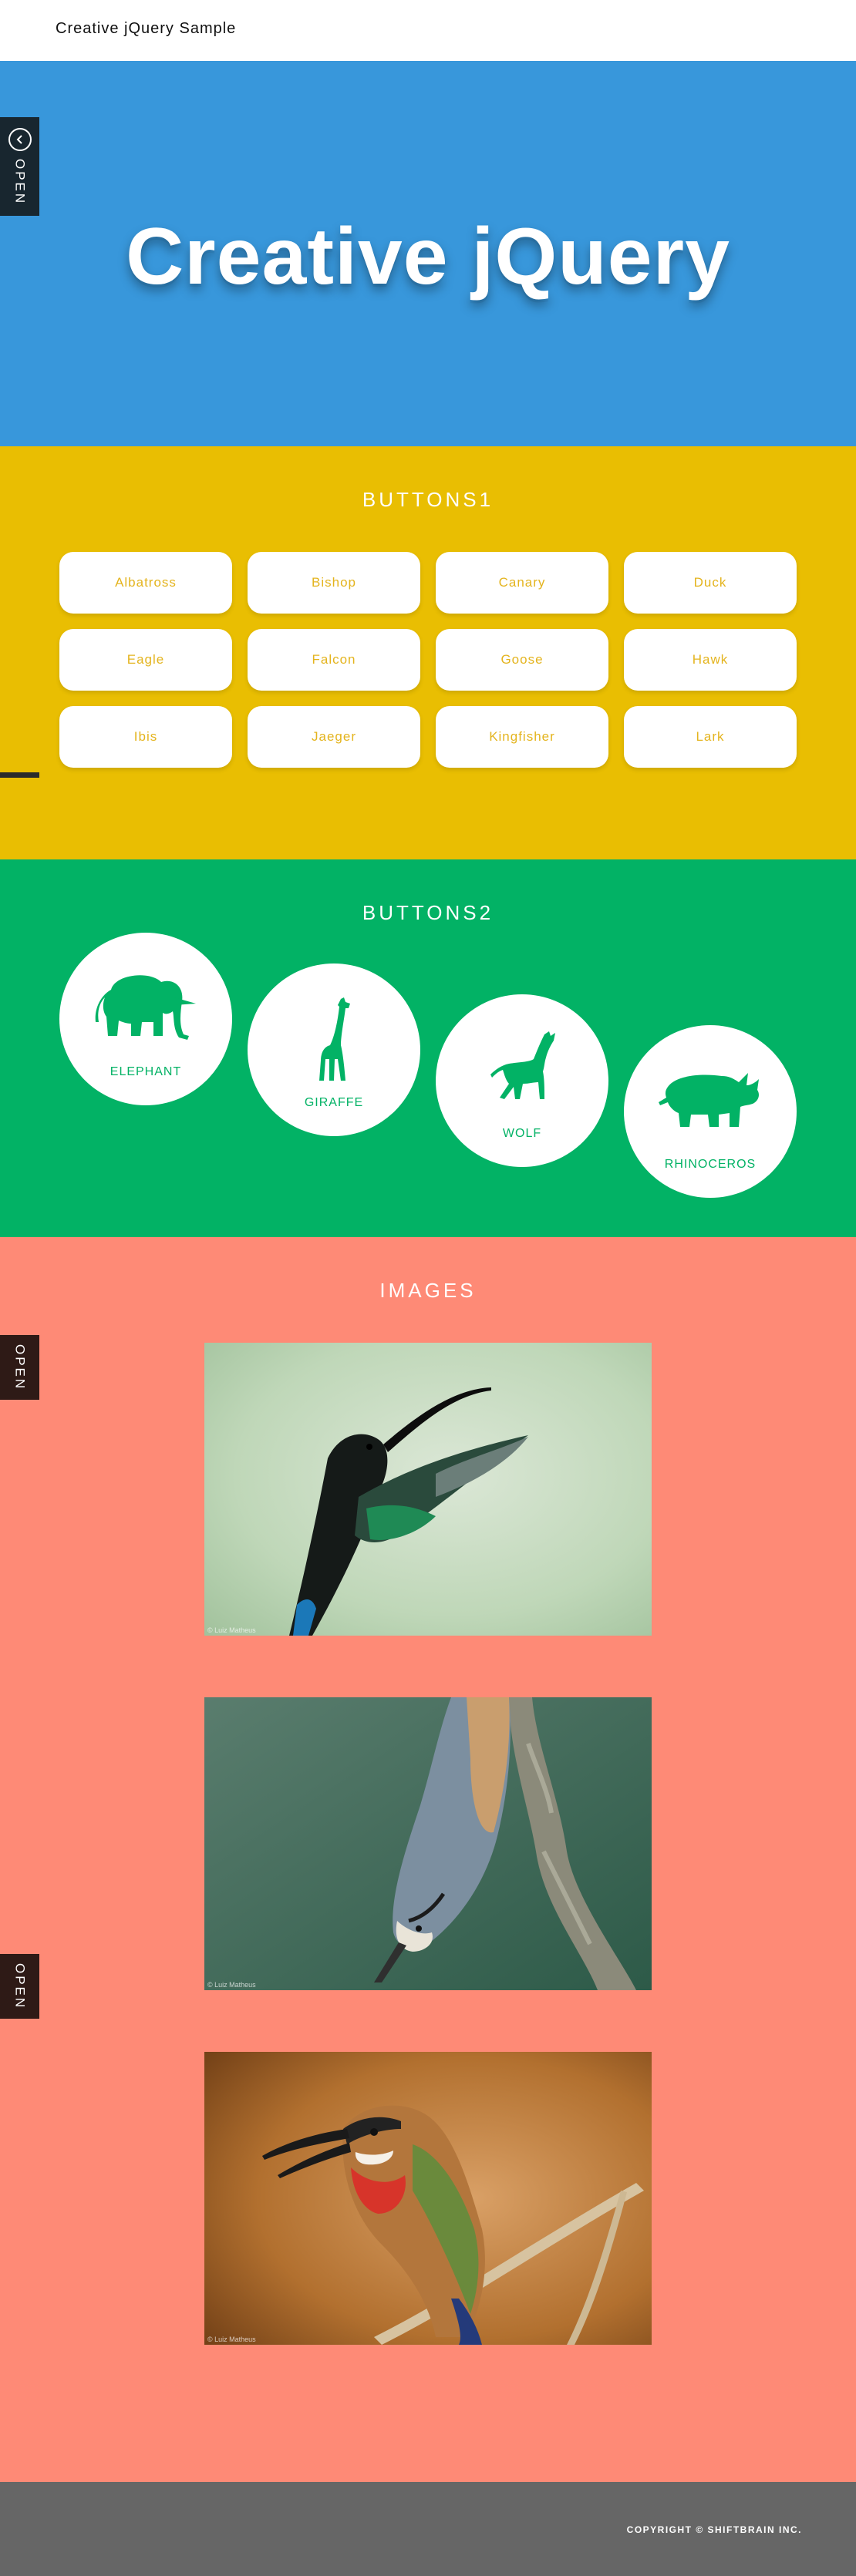 Image resolution: width=856 pixels, height=2576 pixels. What do you see at coordinates (428, 1843) in the screenshot?
I see `photo-nuthatch: © Luiz Matheus` at bounding box center [428, 1843].